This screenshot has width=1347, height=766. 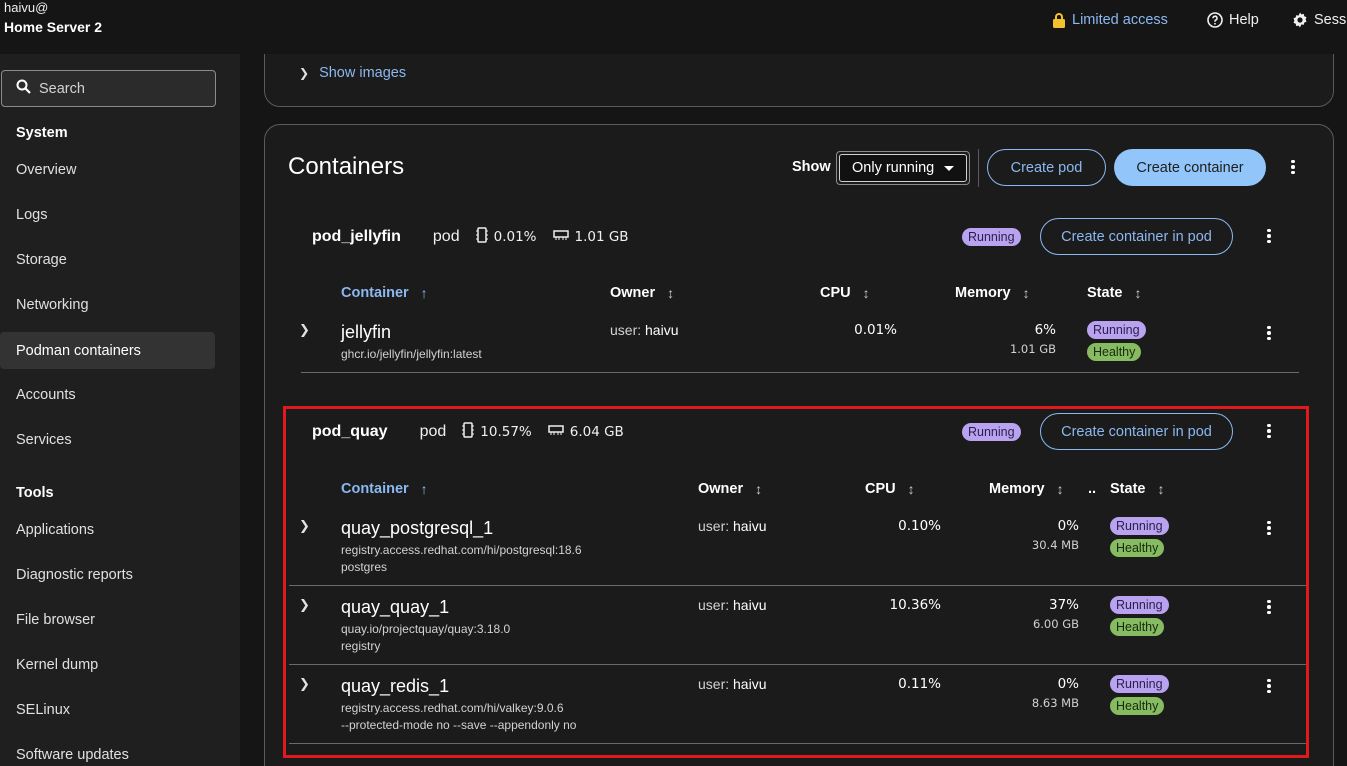 What do you see at coordinates (1092, 489) in the screenshot?
I see `col-extra: ..` at bounding box center [1092, 489].